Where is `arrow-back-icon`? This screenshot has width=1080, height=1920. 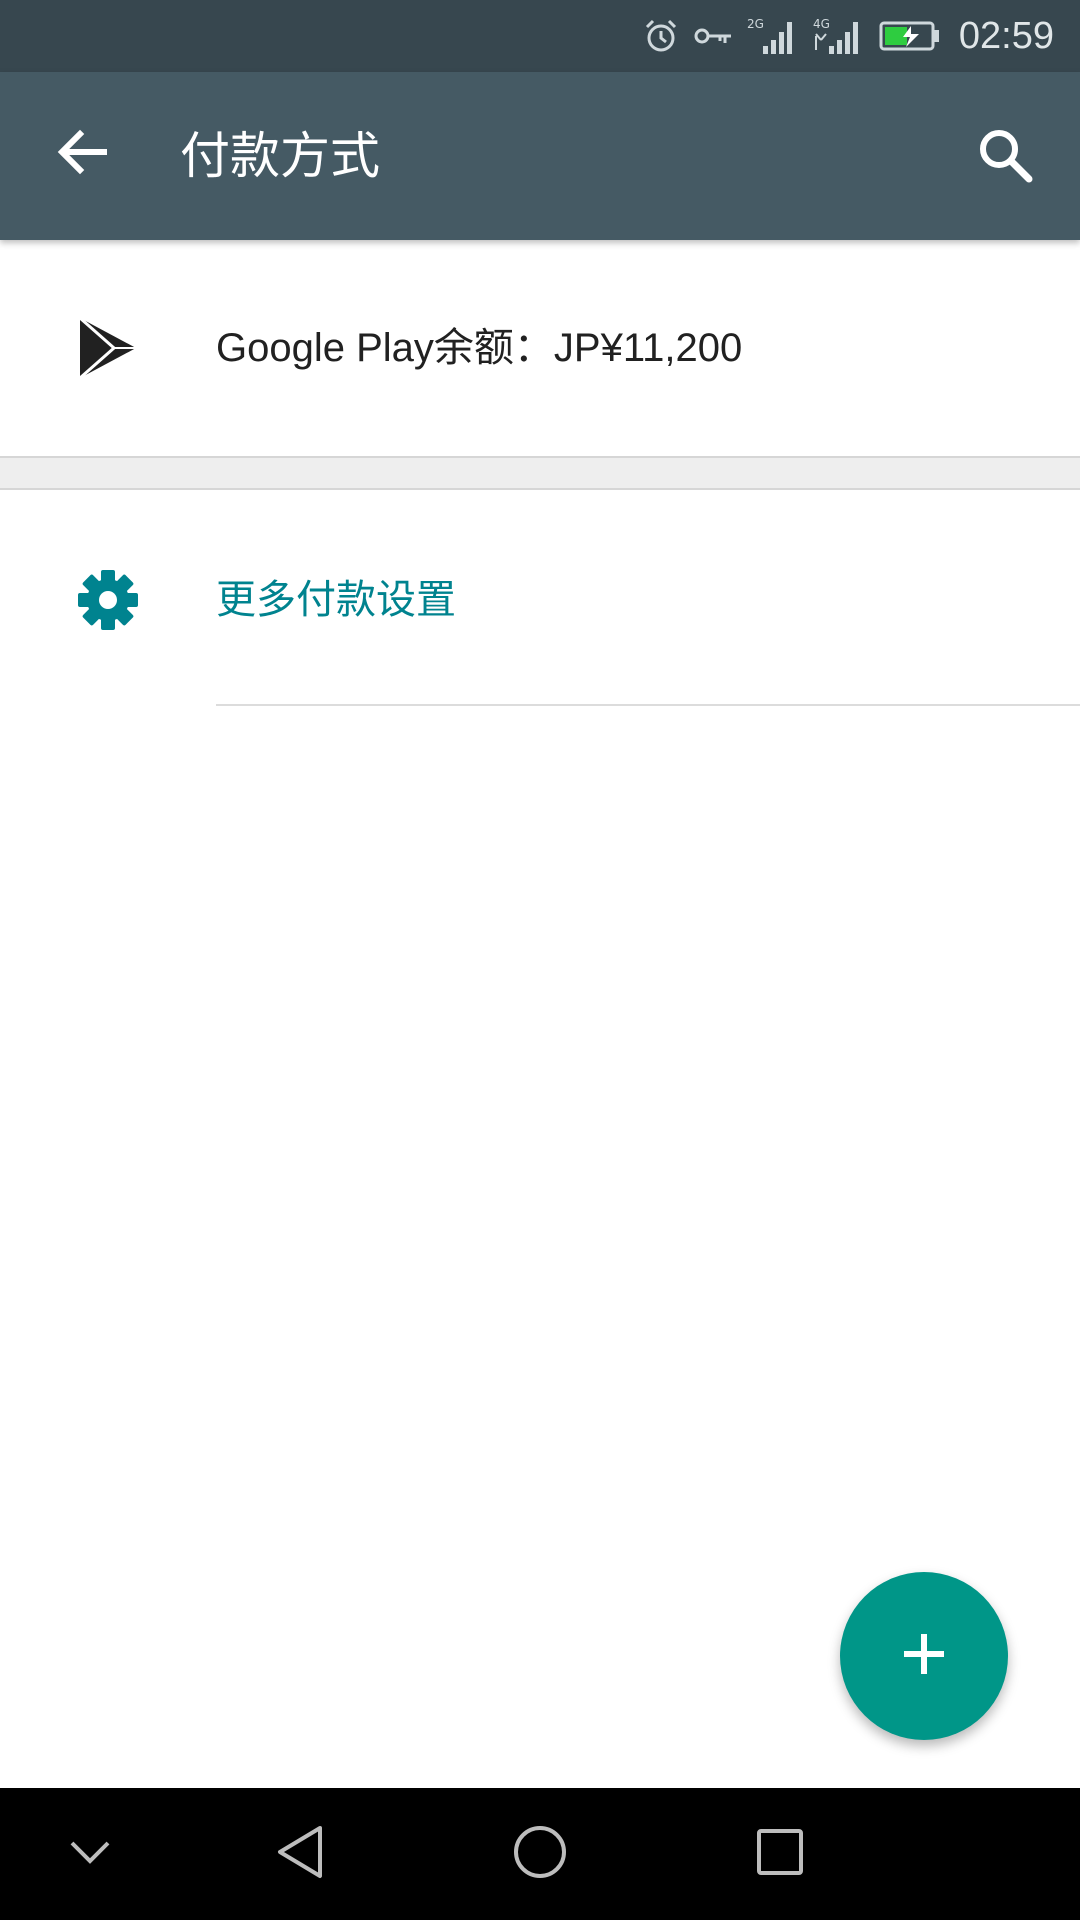 arrow-back-icon is located at coordinates (82, 154).